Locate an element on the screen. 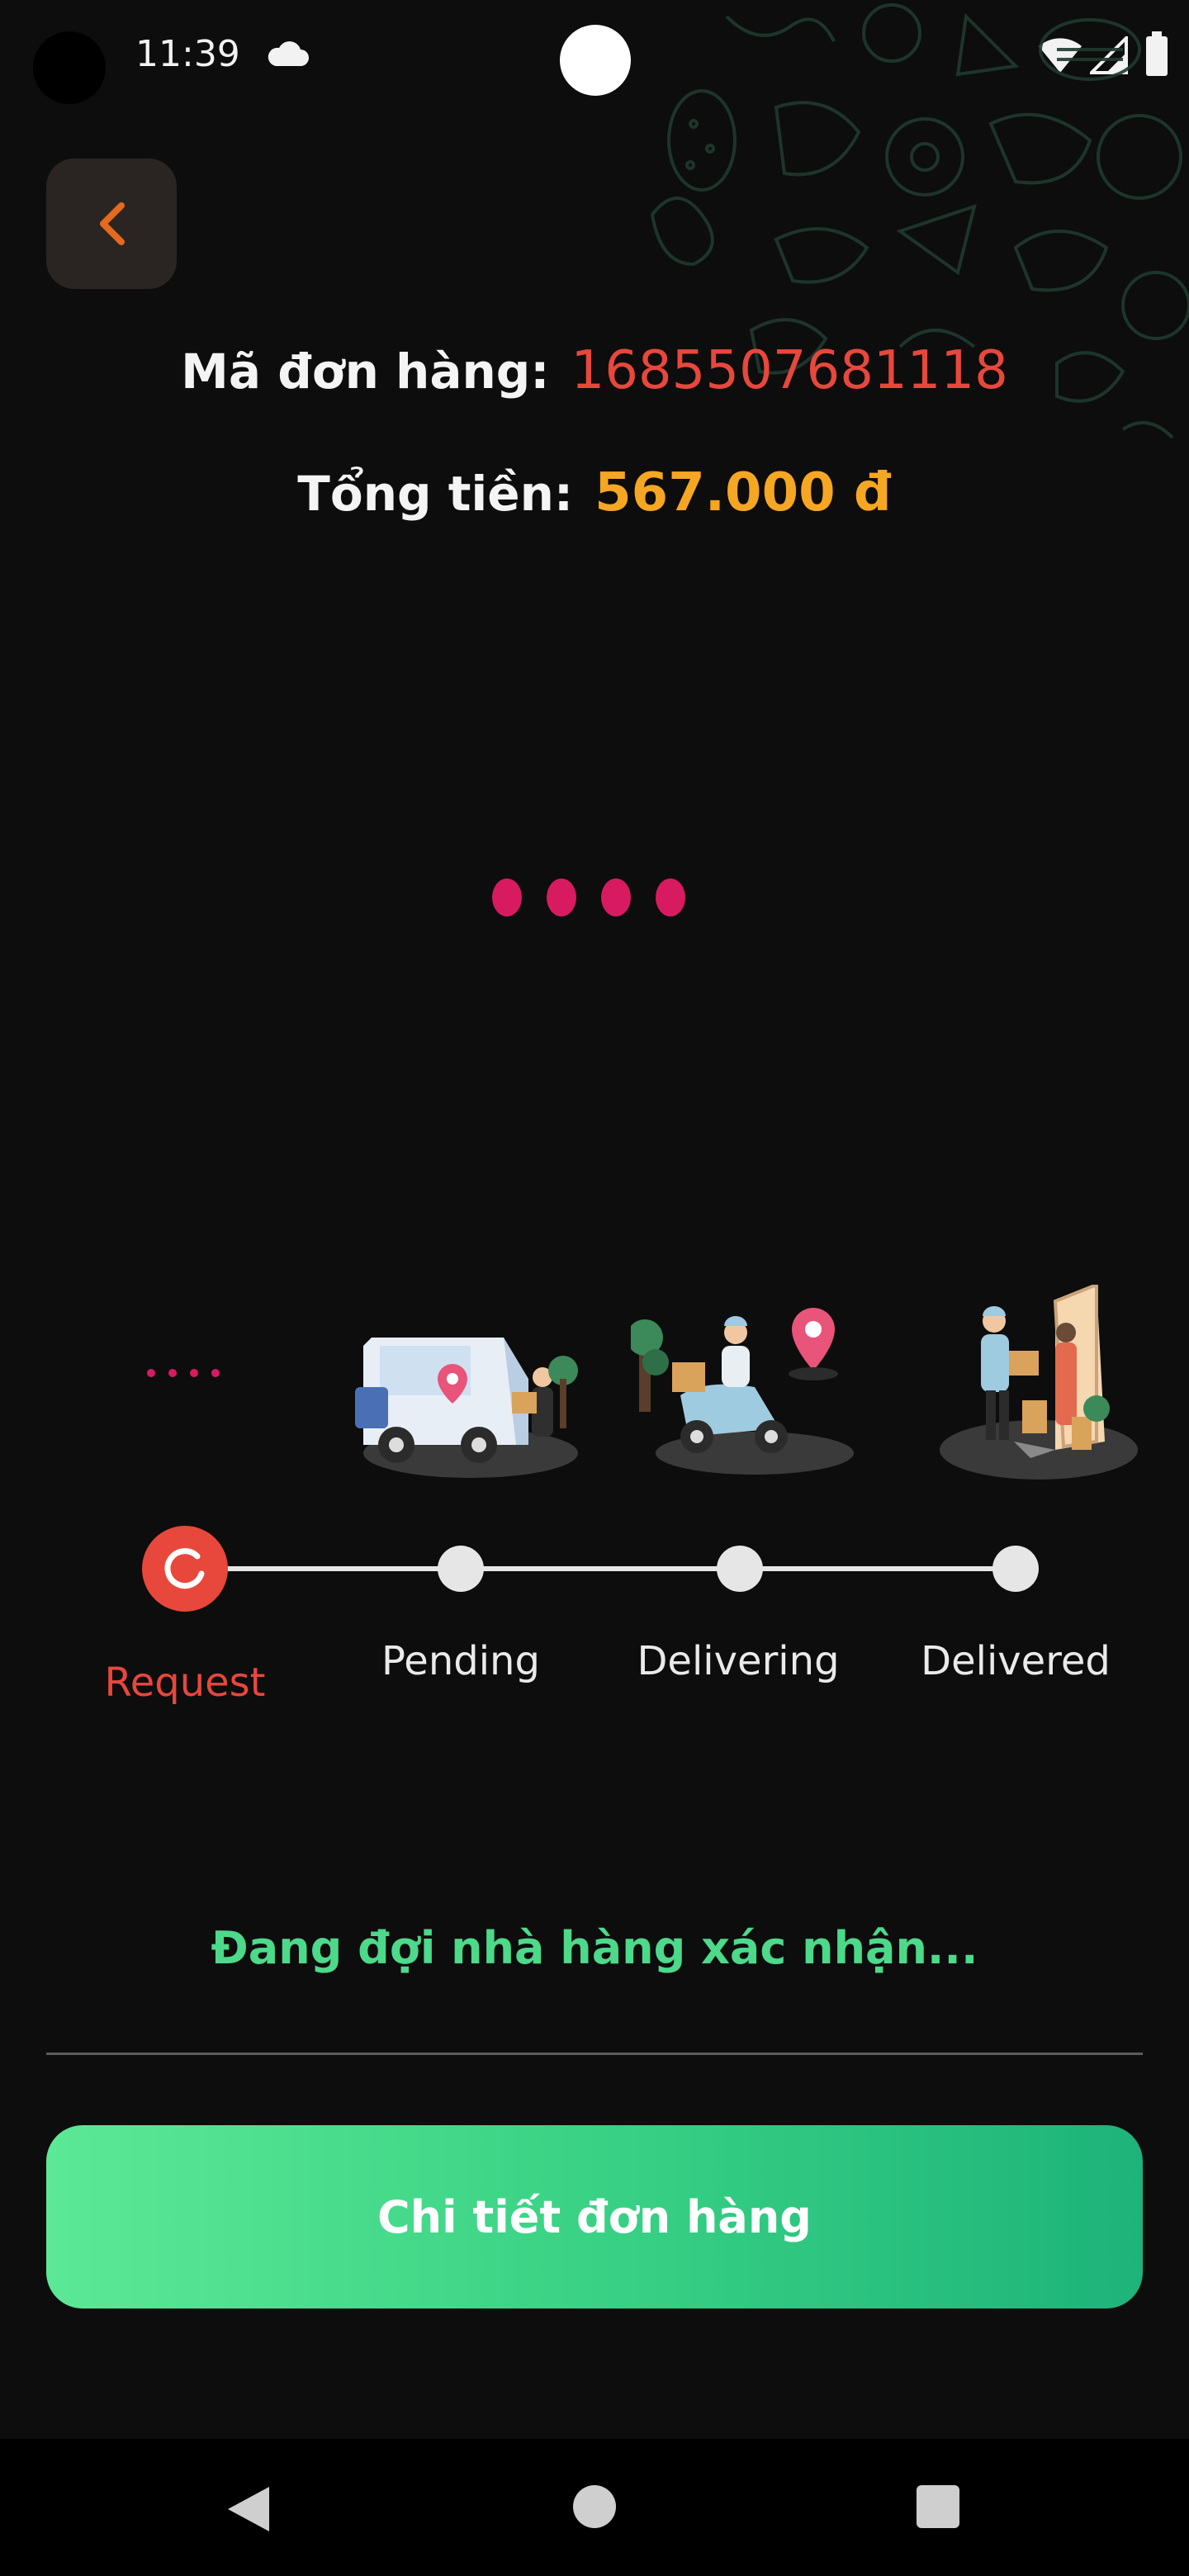  step-delivering-label: Delivering is located at coordinates (738, 1661).